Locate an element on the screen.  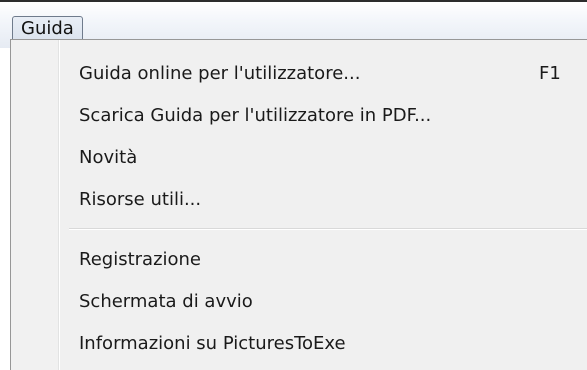
menu-item-about: Informazioni su PicturesToExe is located at coordinates (319, 344).